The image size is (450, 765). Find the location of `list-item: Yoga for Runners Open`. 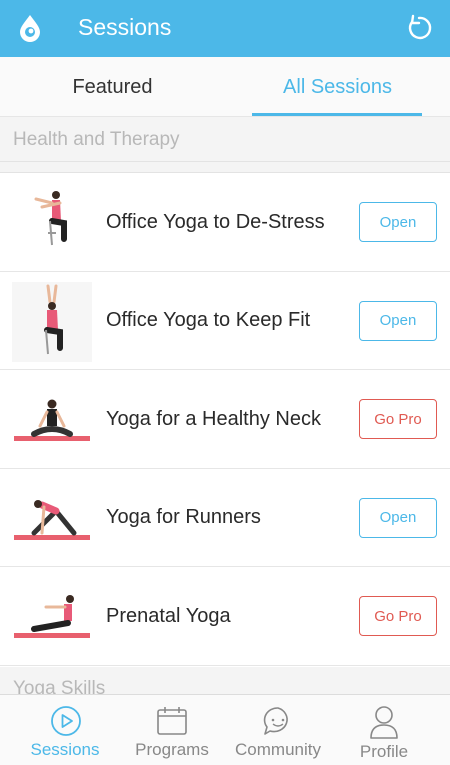

list-item: Yoga for Runners Open is located at coordinates (225, 518).